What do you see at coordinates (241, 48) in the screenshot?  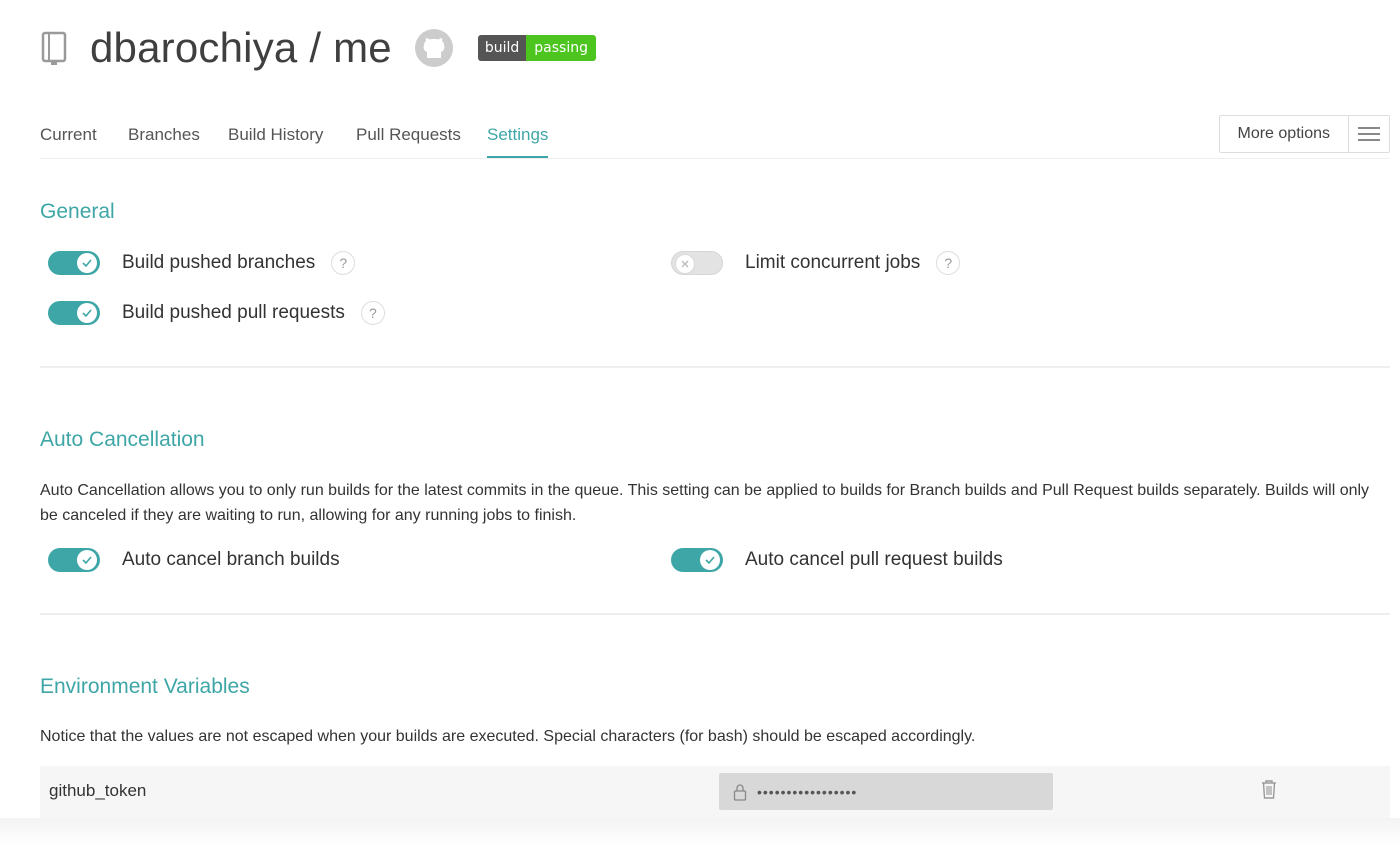 I see `repo-title: dbarochiya / me` at bounding box center [241, 48].